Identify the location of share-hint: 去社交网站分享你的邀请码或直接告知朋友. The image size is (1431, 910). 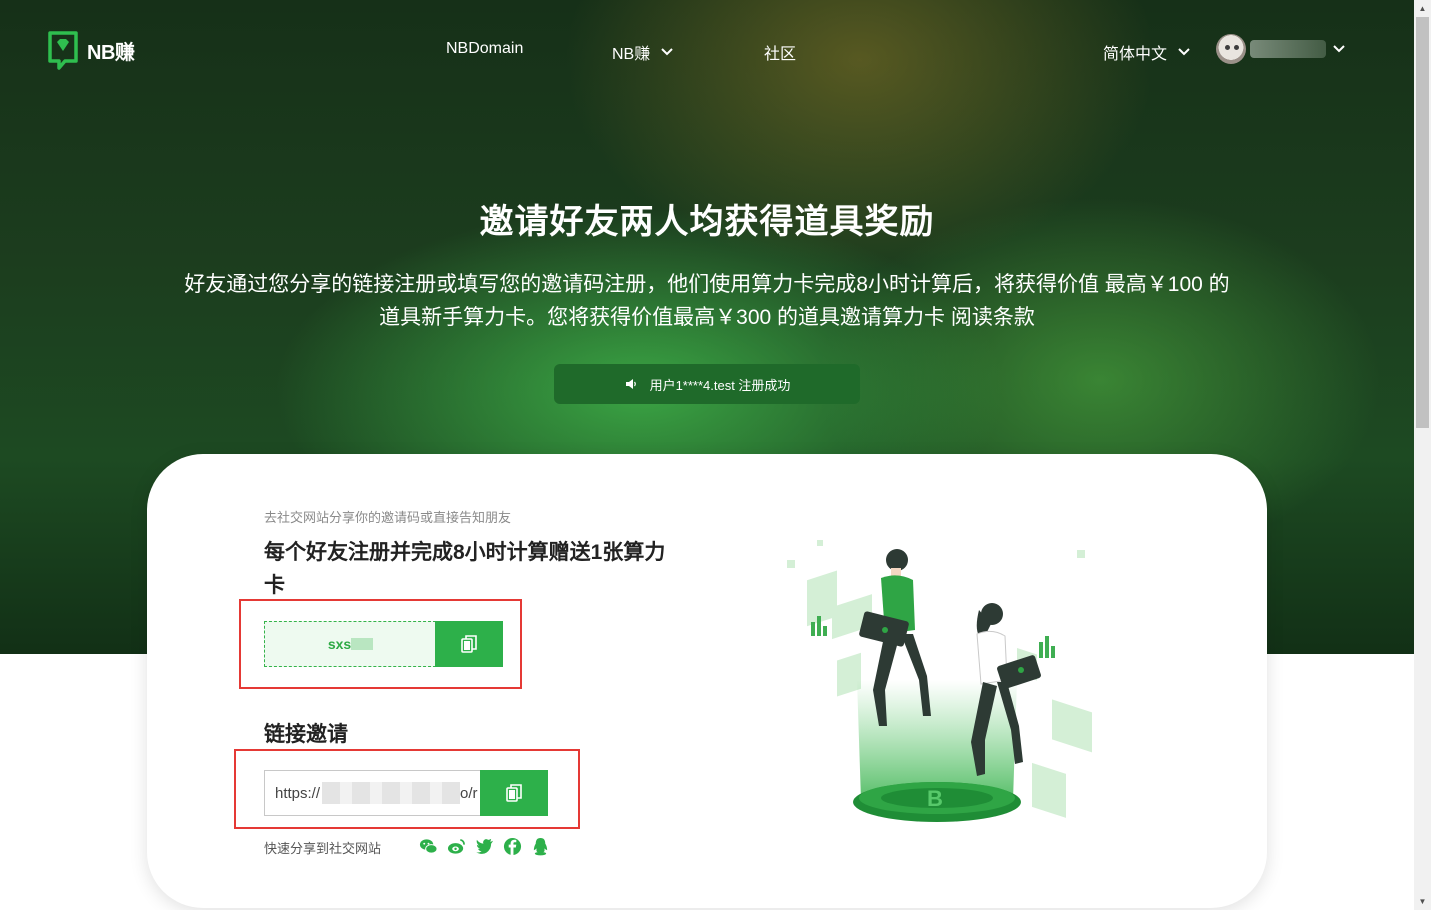
(388, 517).